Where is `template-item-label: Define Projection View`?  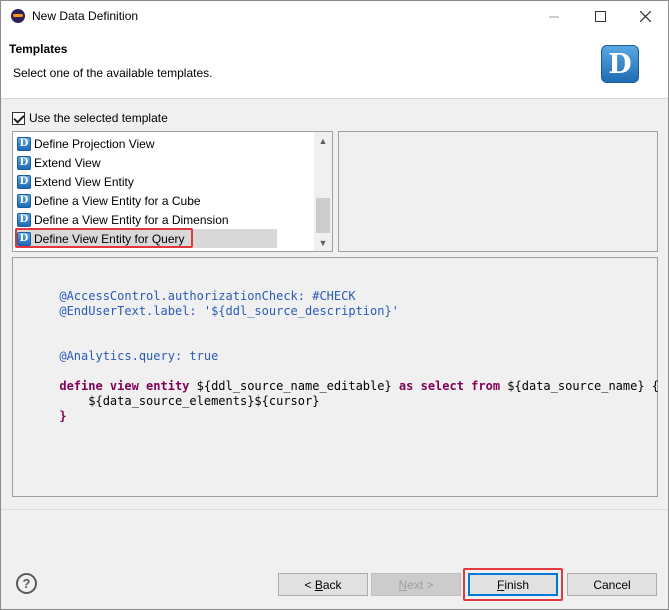
template-item-label: Define Projection View is located at coordinates (94, 143).